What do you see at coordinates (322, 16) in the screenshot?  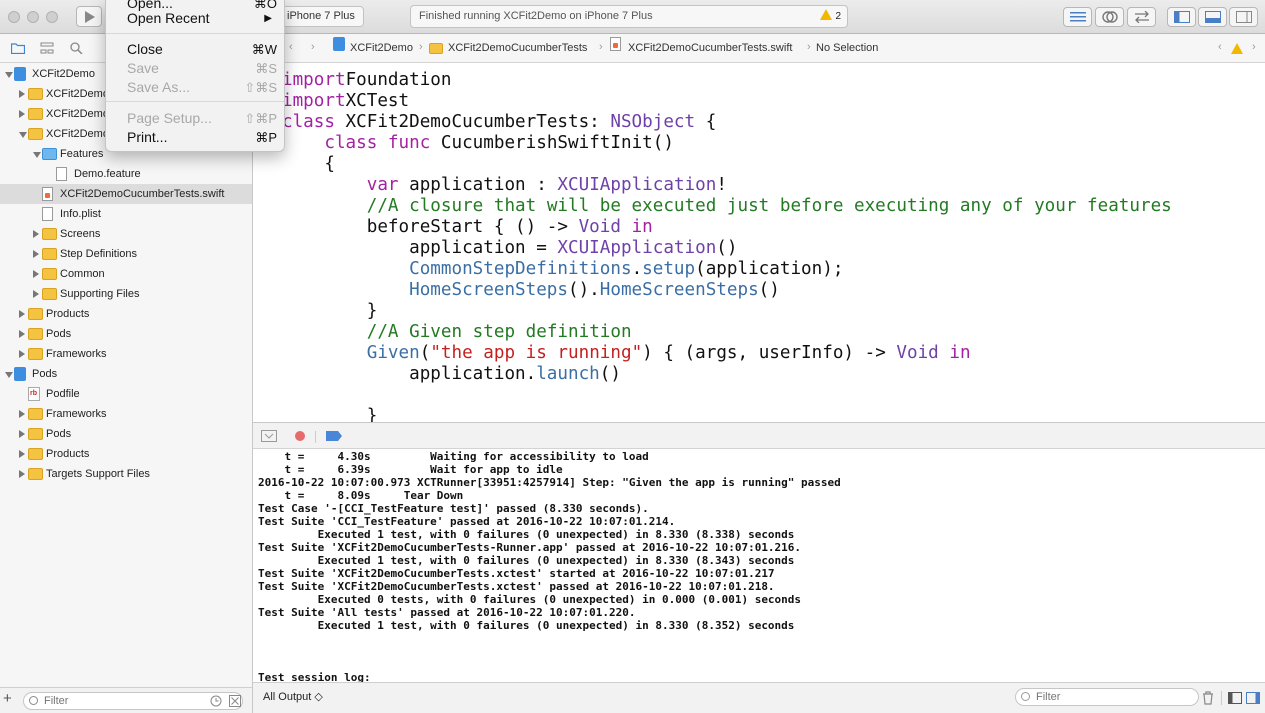 I see `scheme-destination-selector: iPhone 7 Plus` at bounding box center [322, 16].